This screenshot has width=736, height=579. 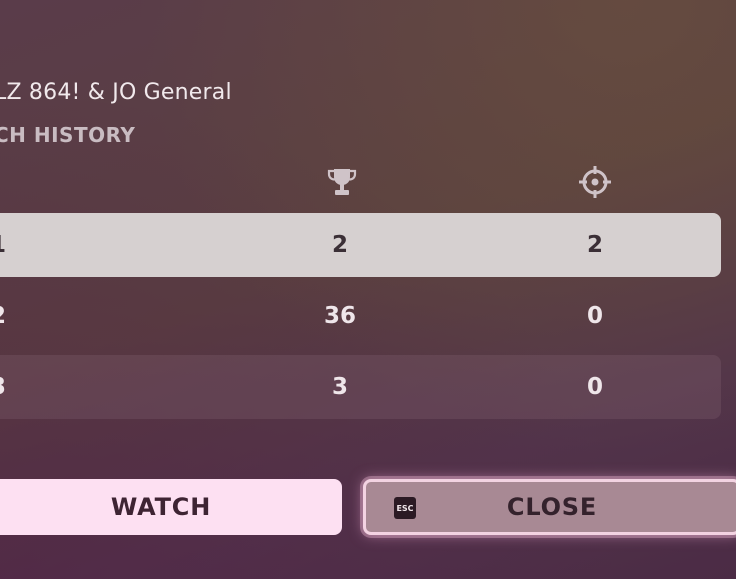 What do you see at coordinates (594, 245) in the screenshot?
I see `row-eliminations: 2` at bounding box center [594, 245].